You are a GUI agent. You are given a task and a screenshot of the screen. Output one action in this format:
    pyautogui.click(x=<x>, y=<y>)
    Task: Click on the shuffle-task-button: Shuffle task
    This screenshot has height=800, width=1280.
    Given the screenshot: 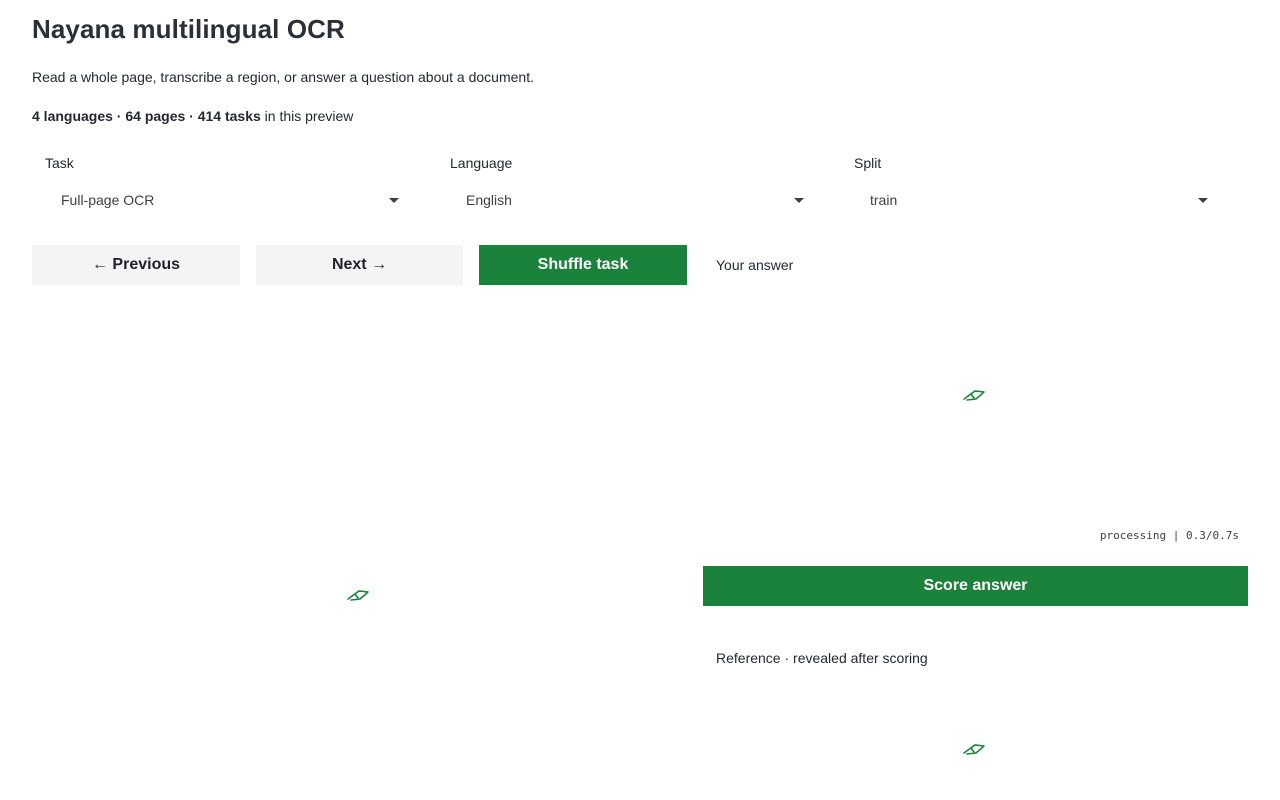 What is the action you would take?
    pyautogui.click(x=583, y=265)
    